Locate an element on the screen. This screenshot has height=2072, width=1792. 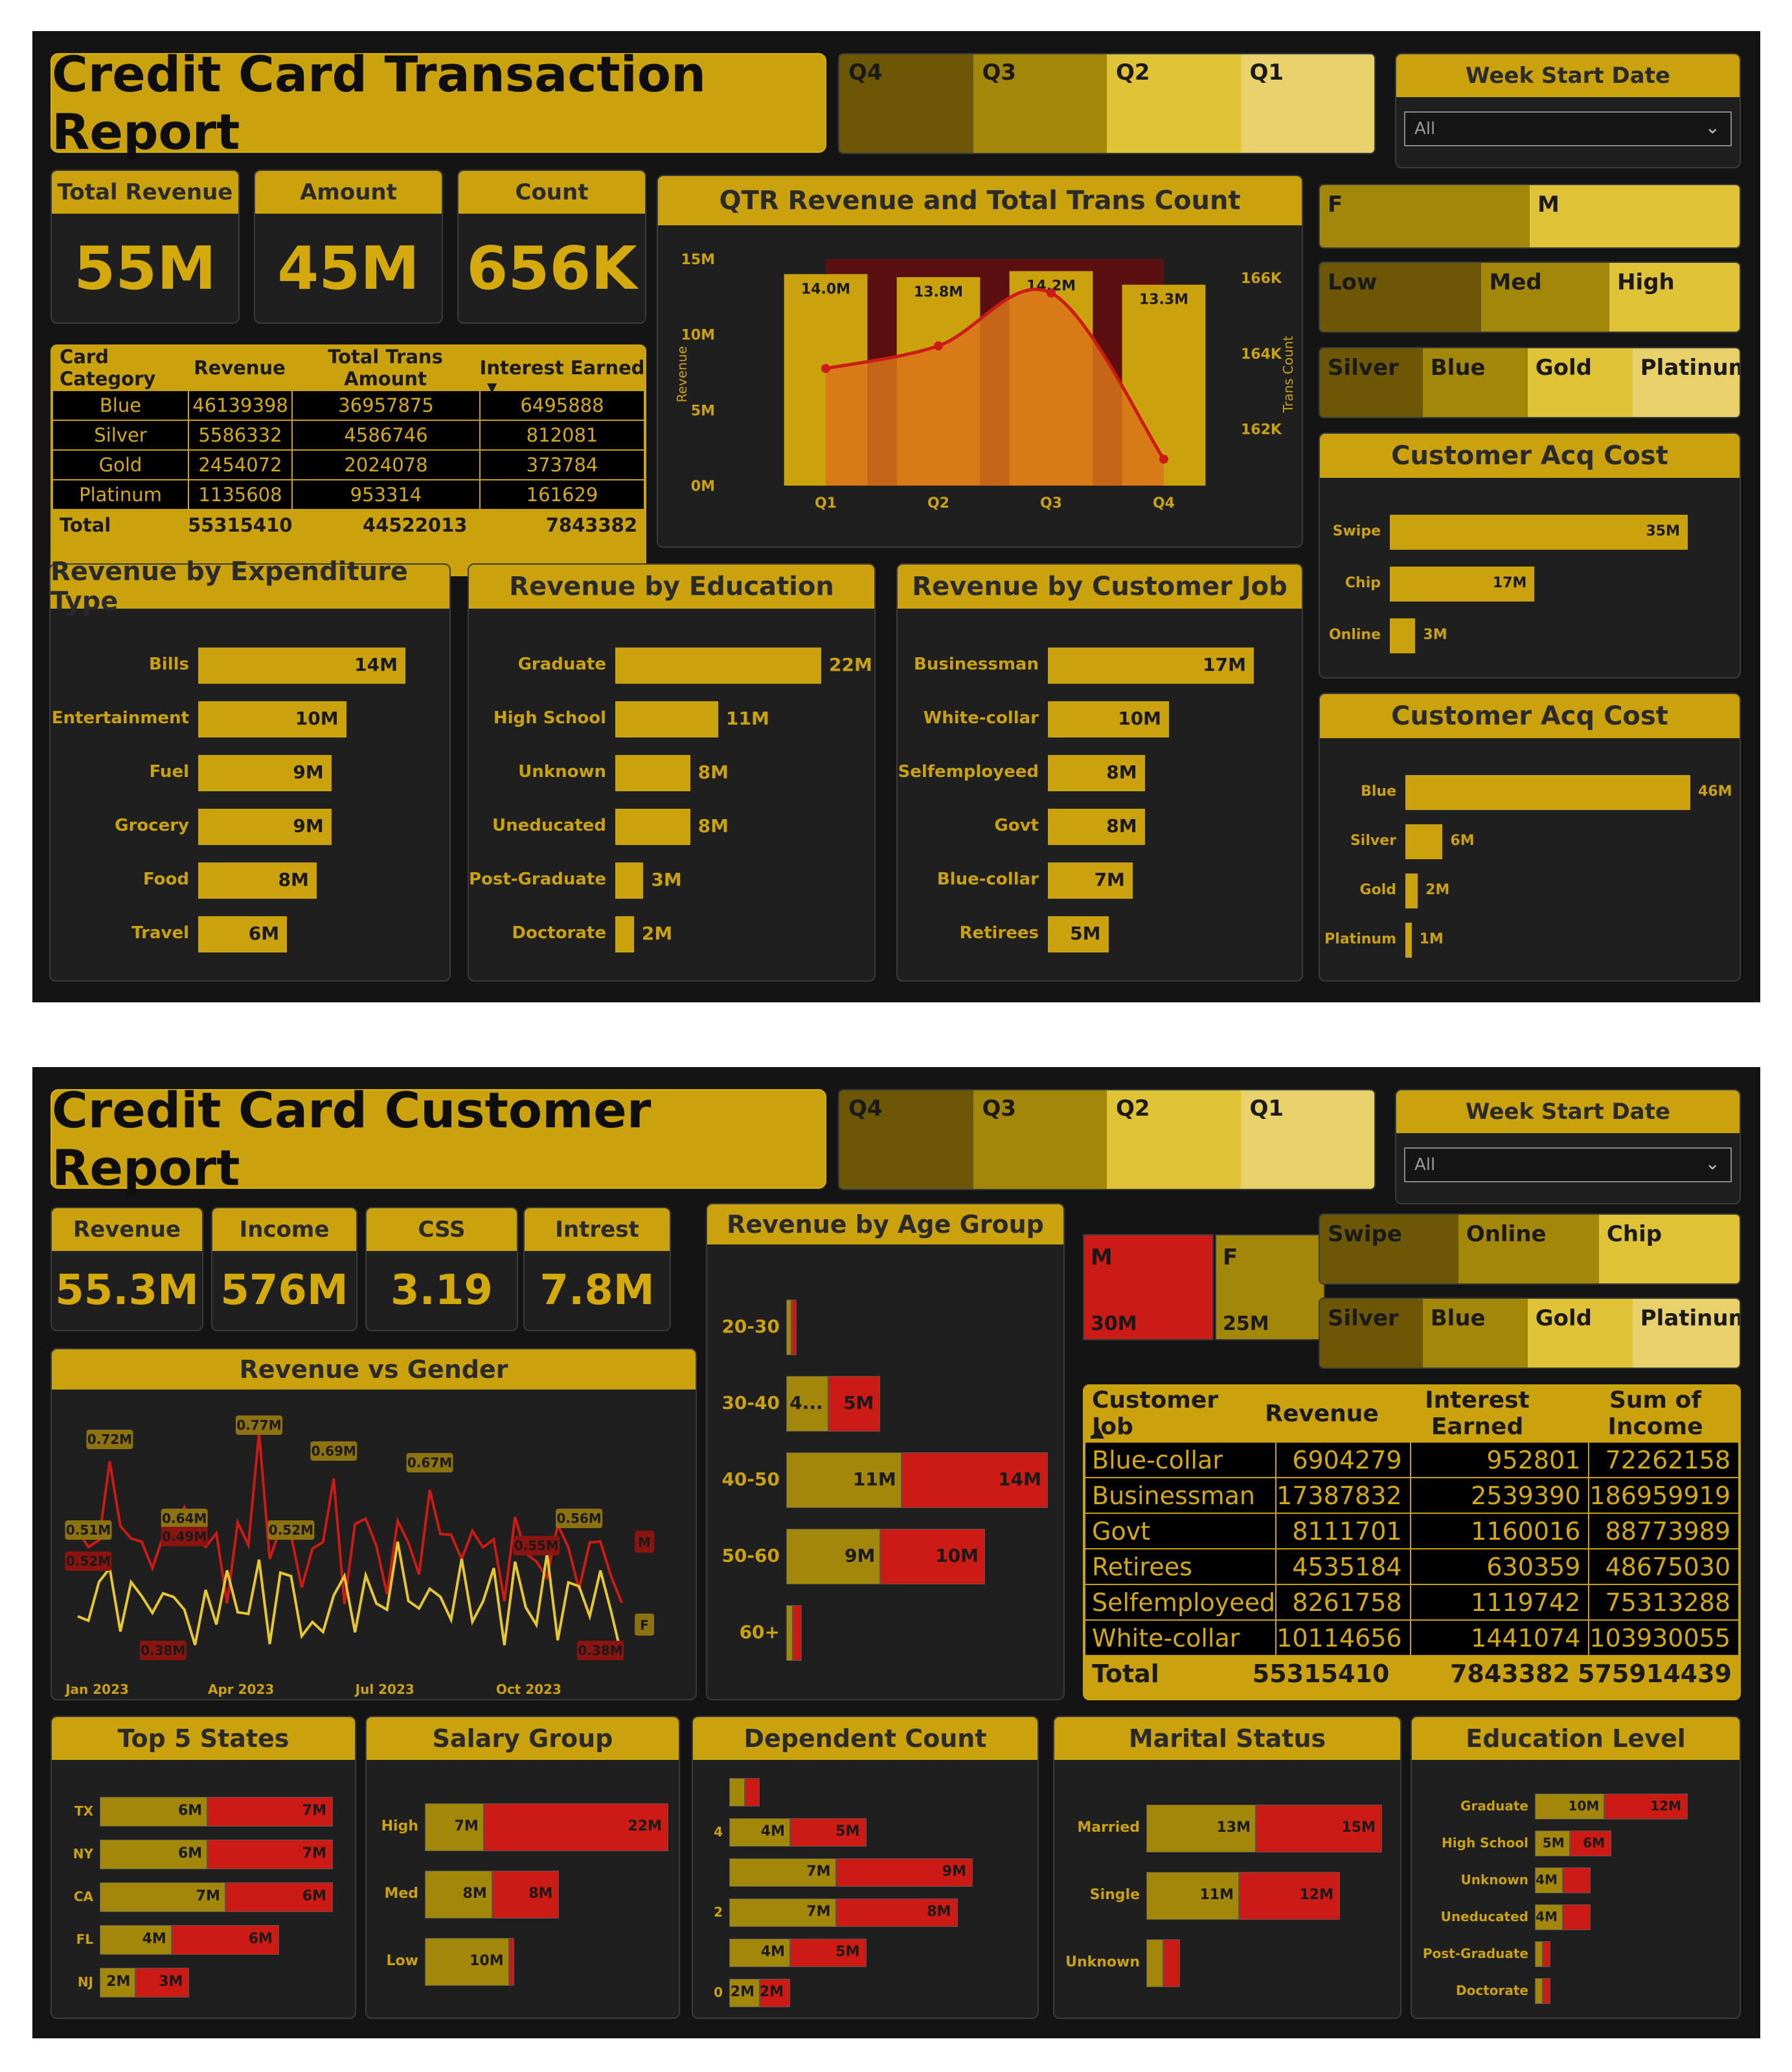
table-cell: 6904279 is located at coordinates (1343, 1459).